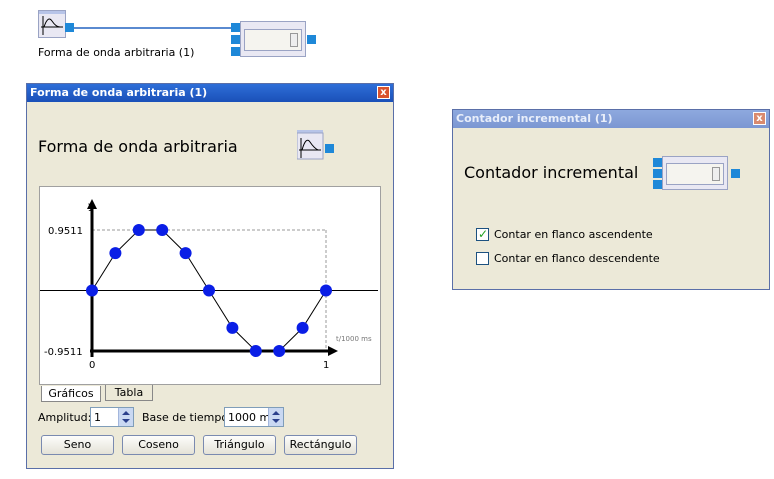  I want to click on counter-close-button: x, so click(759, 118).